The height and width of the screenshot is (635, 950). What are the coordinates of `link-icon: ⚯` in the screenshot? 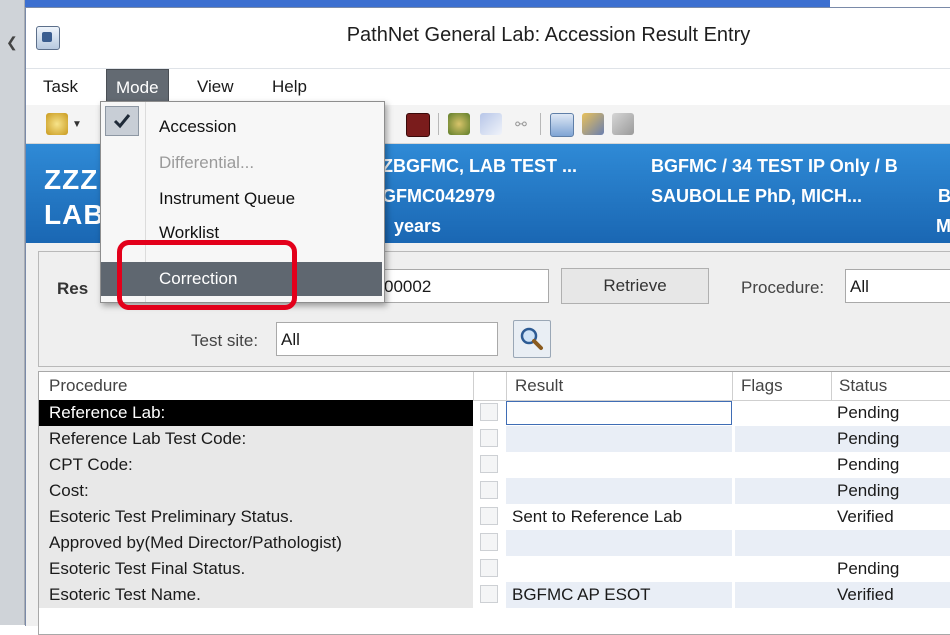 It's located at (521, 124).